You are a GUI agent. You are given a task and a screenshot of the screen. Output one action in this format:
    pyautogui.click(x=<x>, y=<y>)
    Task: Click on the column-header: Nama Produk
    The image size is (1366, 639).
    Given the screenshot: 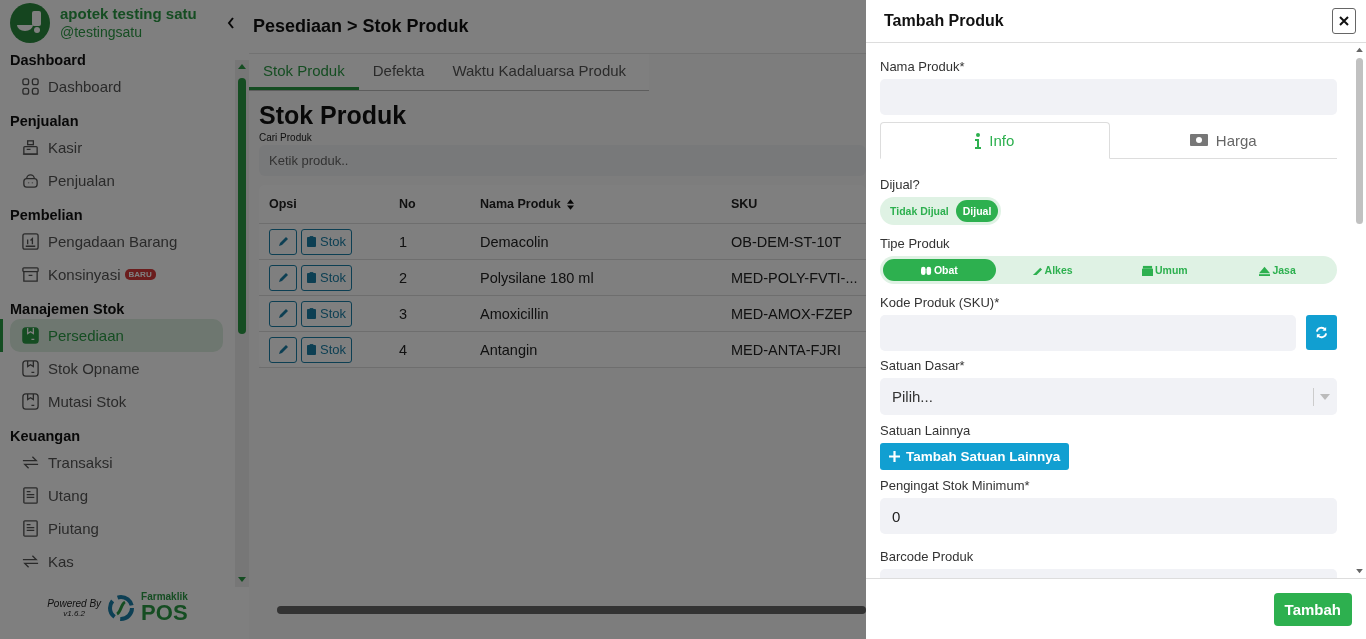 What is the action you would take?
    pyautogui.click(x=520, y=204)
    